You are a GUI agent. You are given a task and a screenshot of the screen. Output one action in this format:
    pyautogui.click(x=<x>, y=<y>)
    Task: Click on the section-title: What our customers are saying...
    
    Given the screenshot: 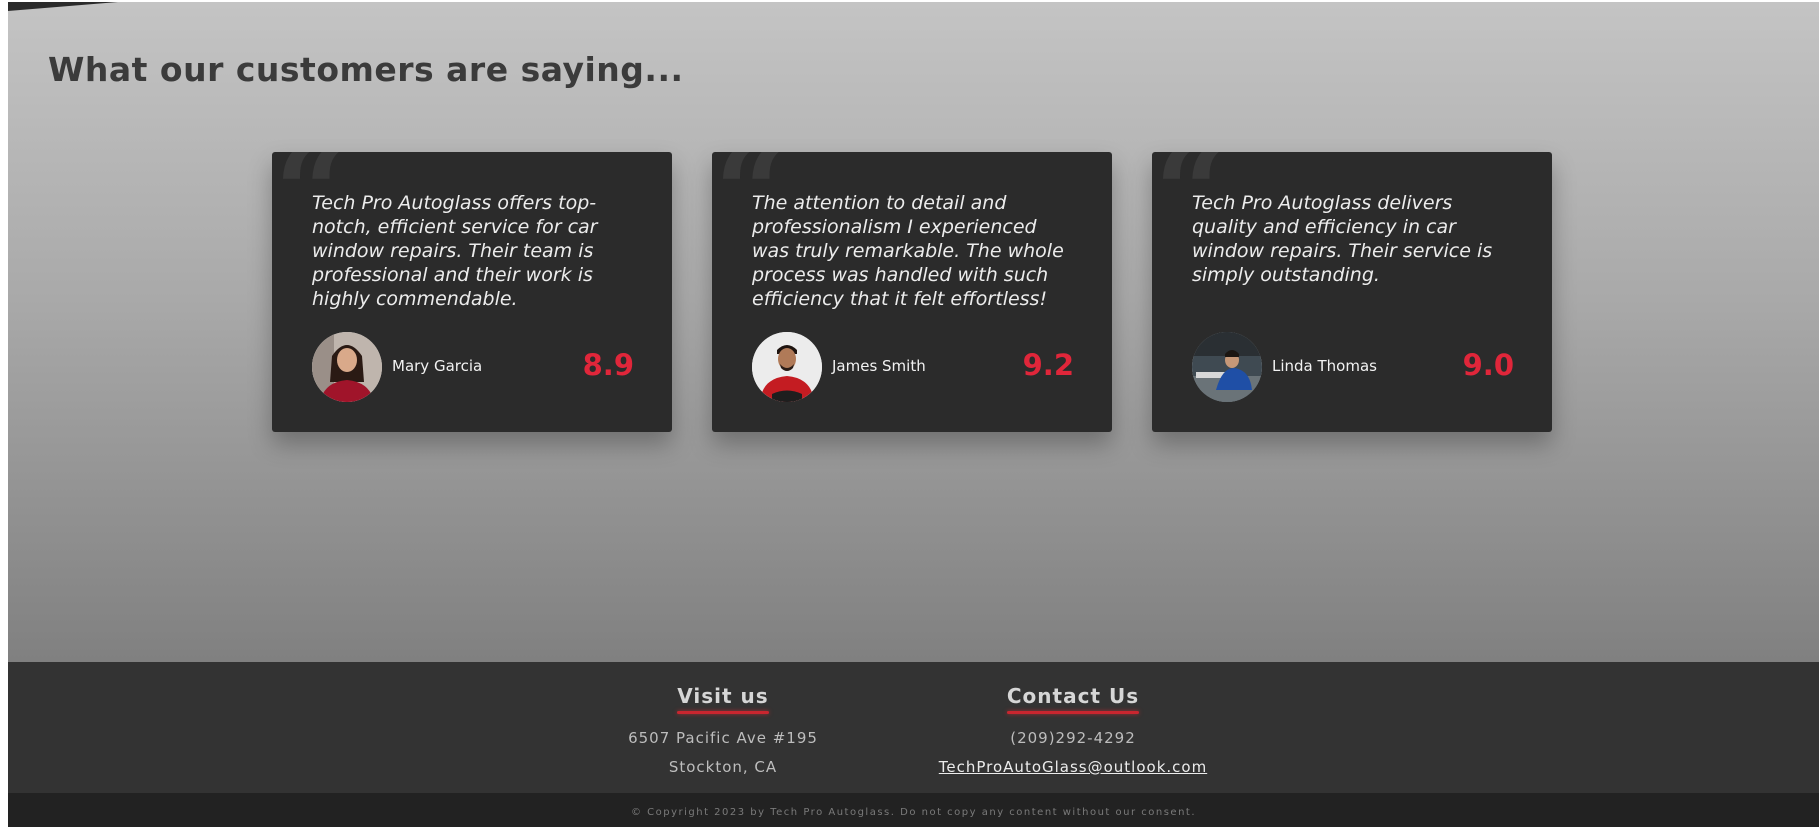 What is the action you would take?
    pyautogui.click(x=366, y=69)
    